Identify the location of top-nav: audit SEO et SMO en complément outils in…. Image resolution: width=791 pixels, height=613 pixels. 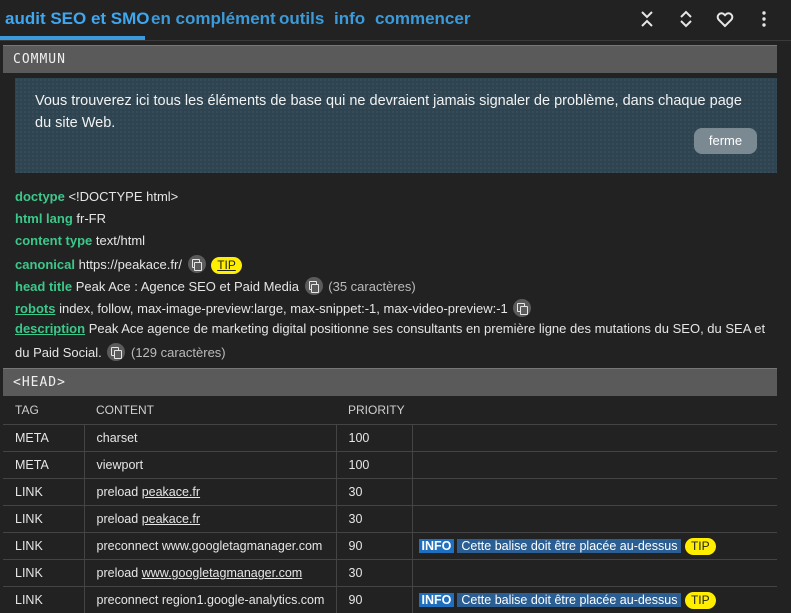
(395, 20).